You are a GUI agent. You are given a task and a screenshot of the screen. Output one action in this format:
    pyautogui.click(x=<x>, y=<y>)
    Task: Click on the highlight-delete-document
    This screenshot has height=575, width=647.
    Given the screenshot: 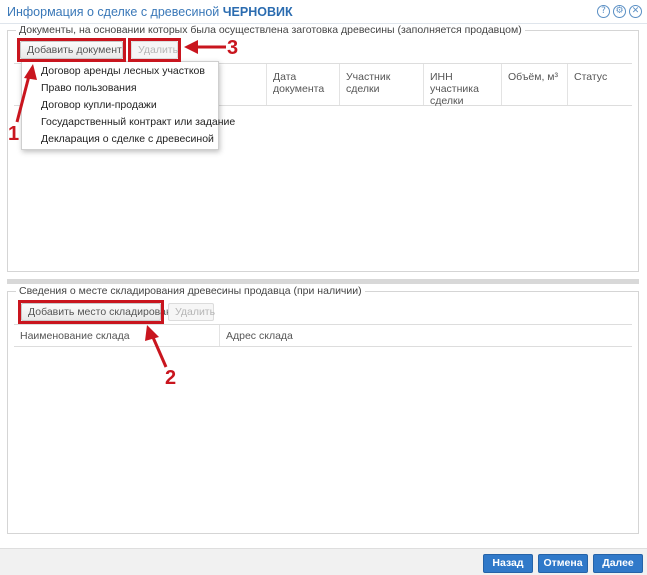 What is the action you would take?
    pyautogui.click(x=154, y=50)
    